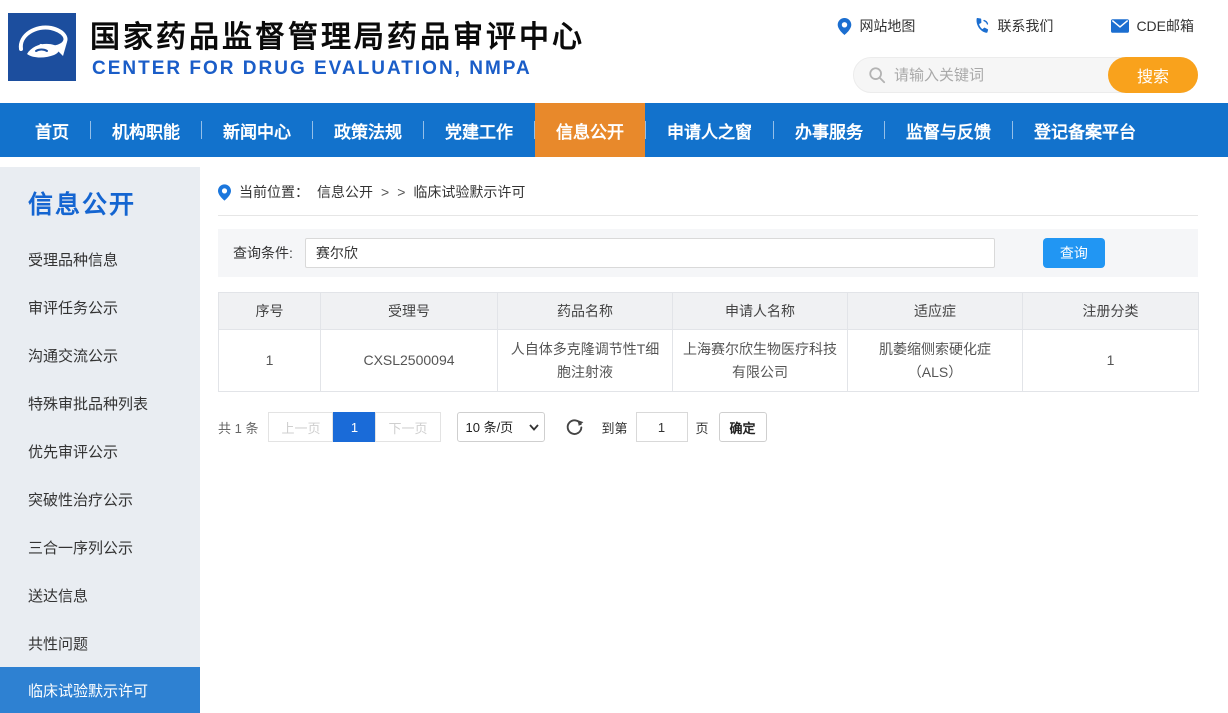  Describe the element at coordinates (409, 360) in the screenshot. I see `cell-acceptance-no: CXSL2500094` at that location.